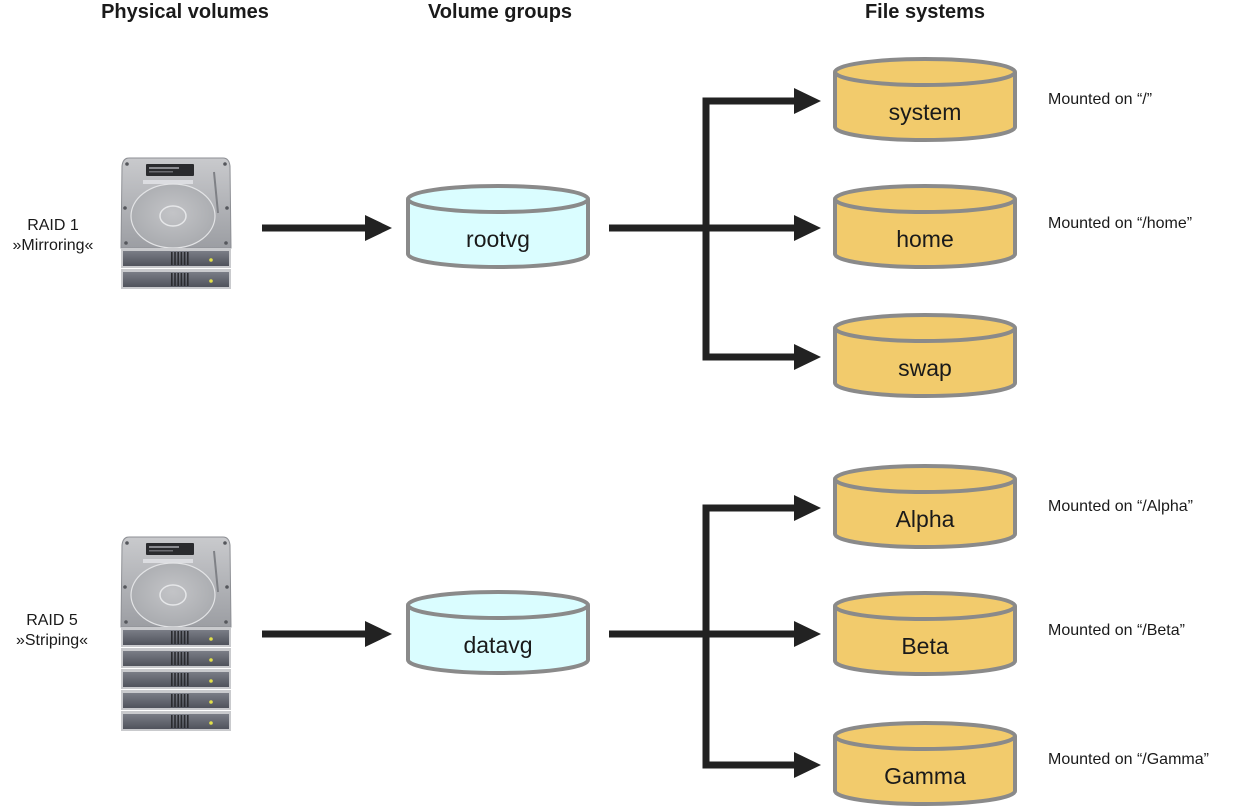 This screenshot has width=1239, height=811. I want to click on arrowhead-gamma, so click(807, 765).